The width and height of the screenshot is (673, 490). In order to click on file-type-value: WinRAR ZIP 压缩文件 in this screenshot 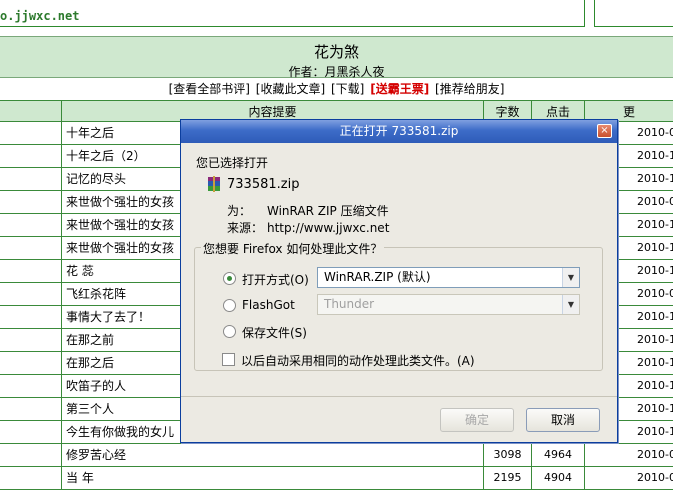, I will do `click(328, 211)`.